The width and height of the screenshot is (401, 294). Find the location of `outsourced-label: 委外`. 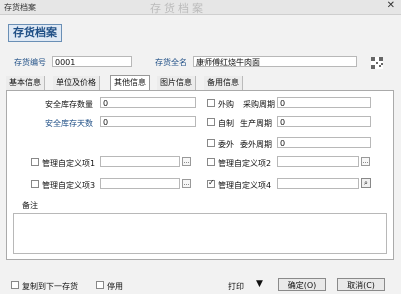

outsourced-label: 委外 is located at coordinates (226, 144).